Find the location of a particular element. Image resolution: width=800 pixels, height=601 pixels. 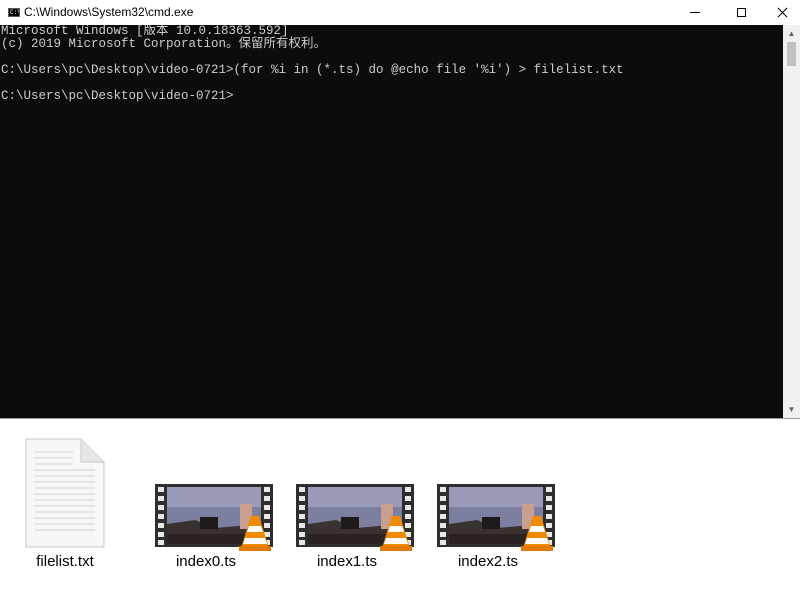

minimize-icon is located at coordinates (695, 12).